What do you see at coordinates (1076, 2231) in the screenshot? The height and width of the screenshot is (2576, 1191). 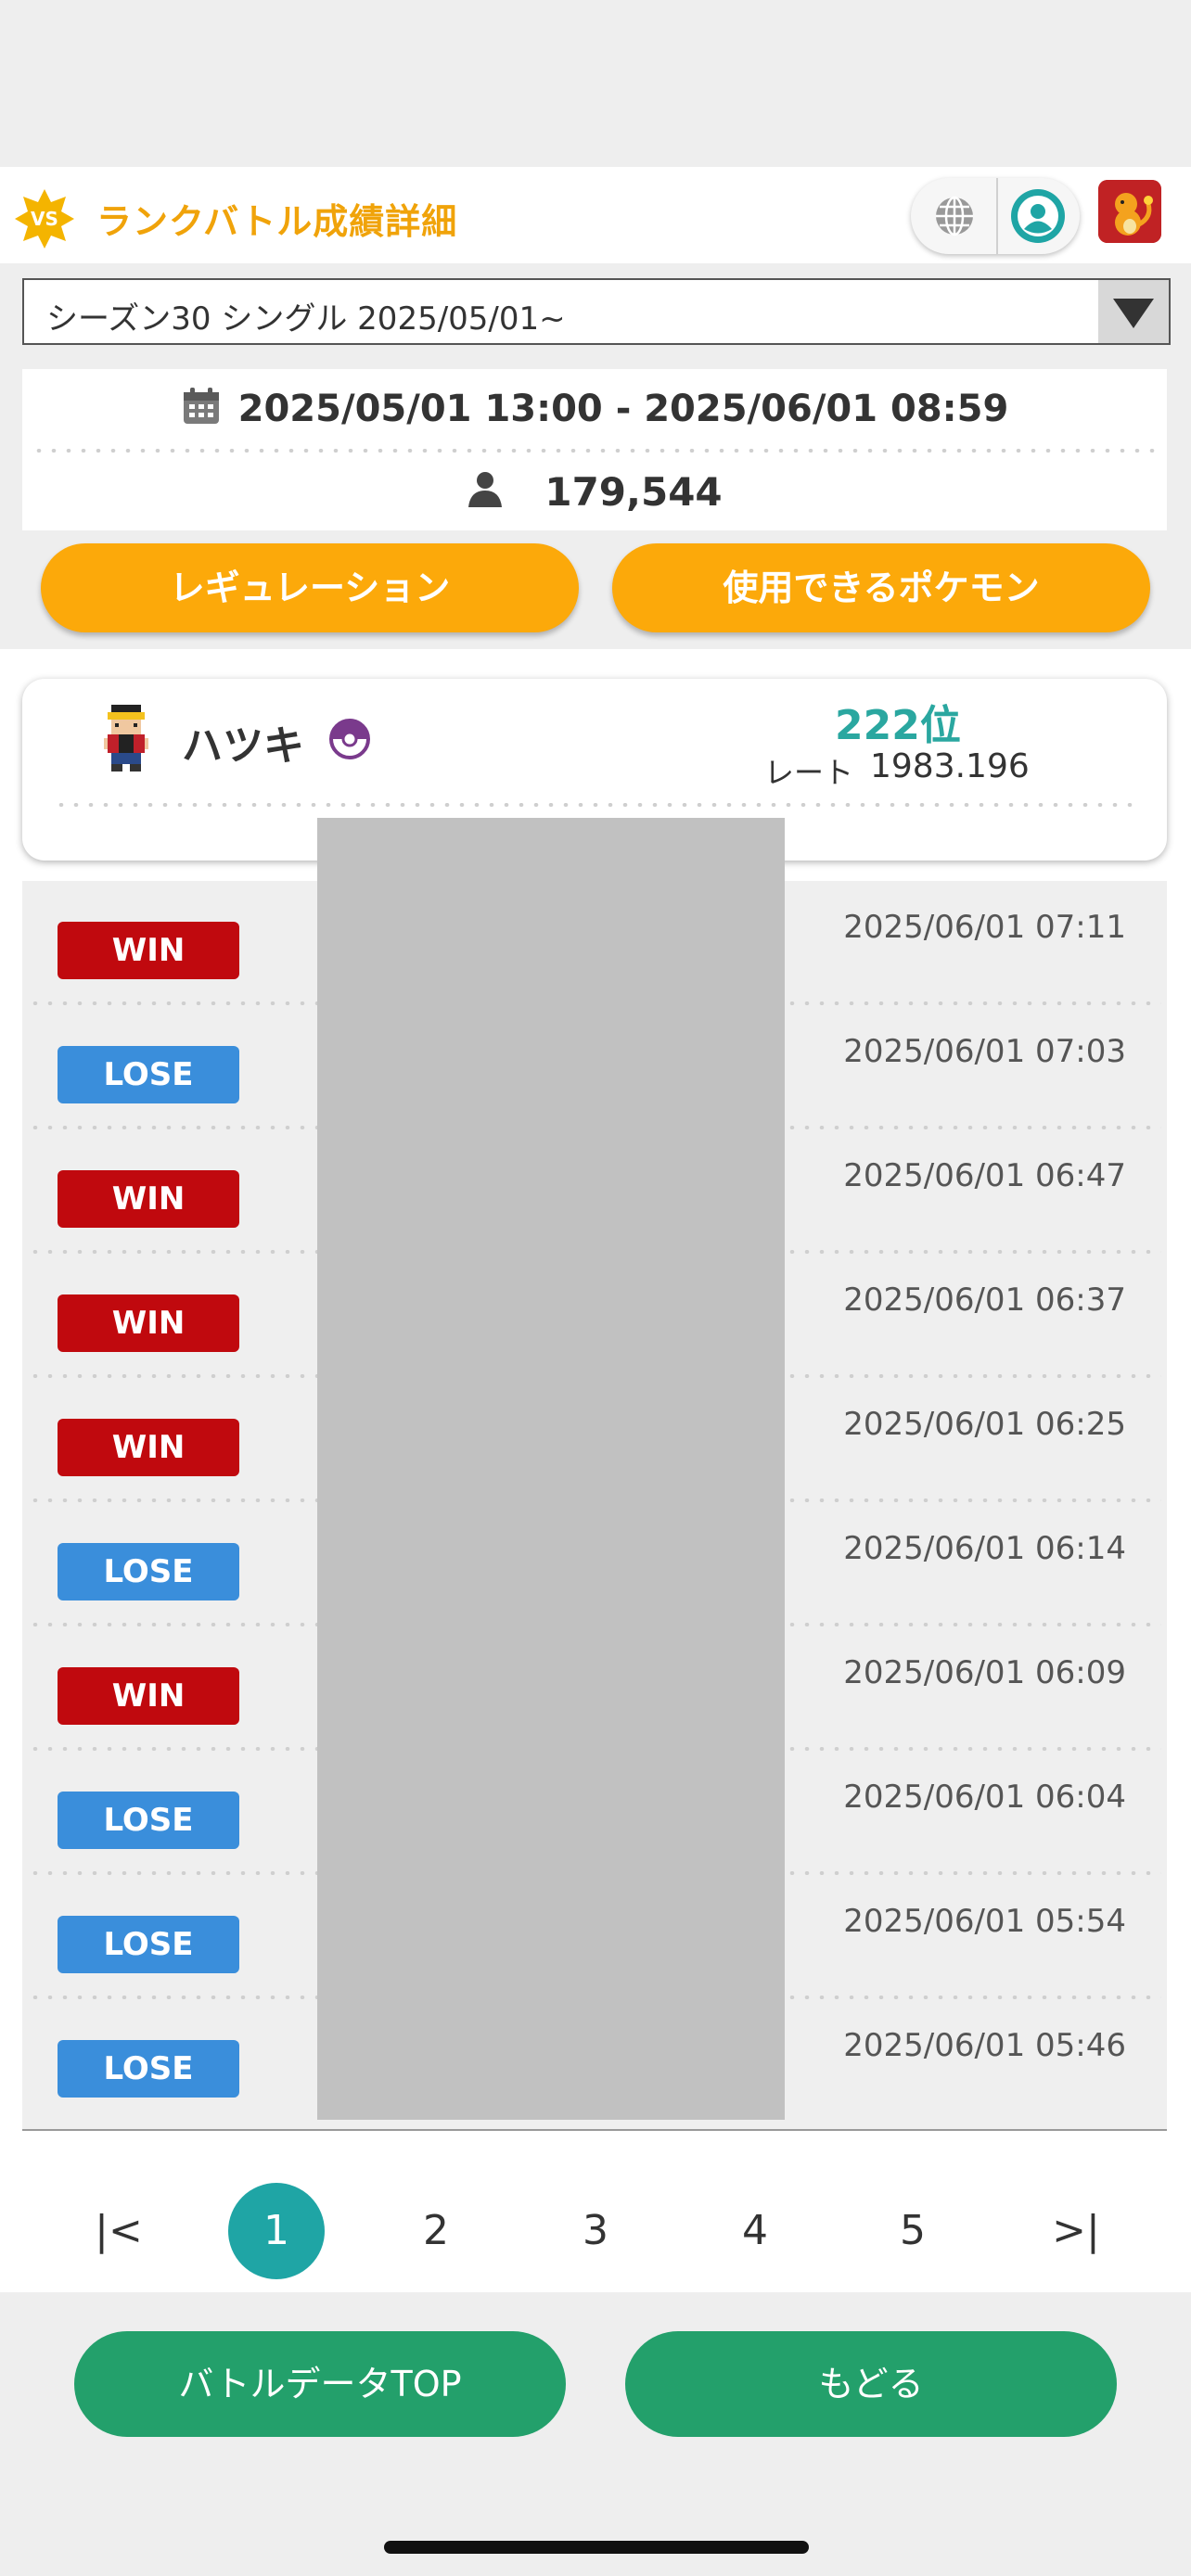 I see `last-page-button: >|` at bounding box center [1076, 2231].